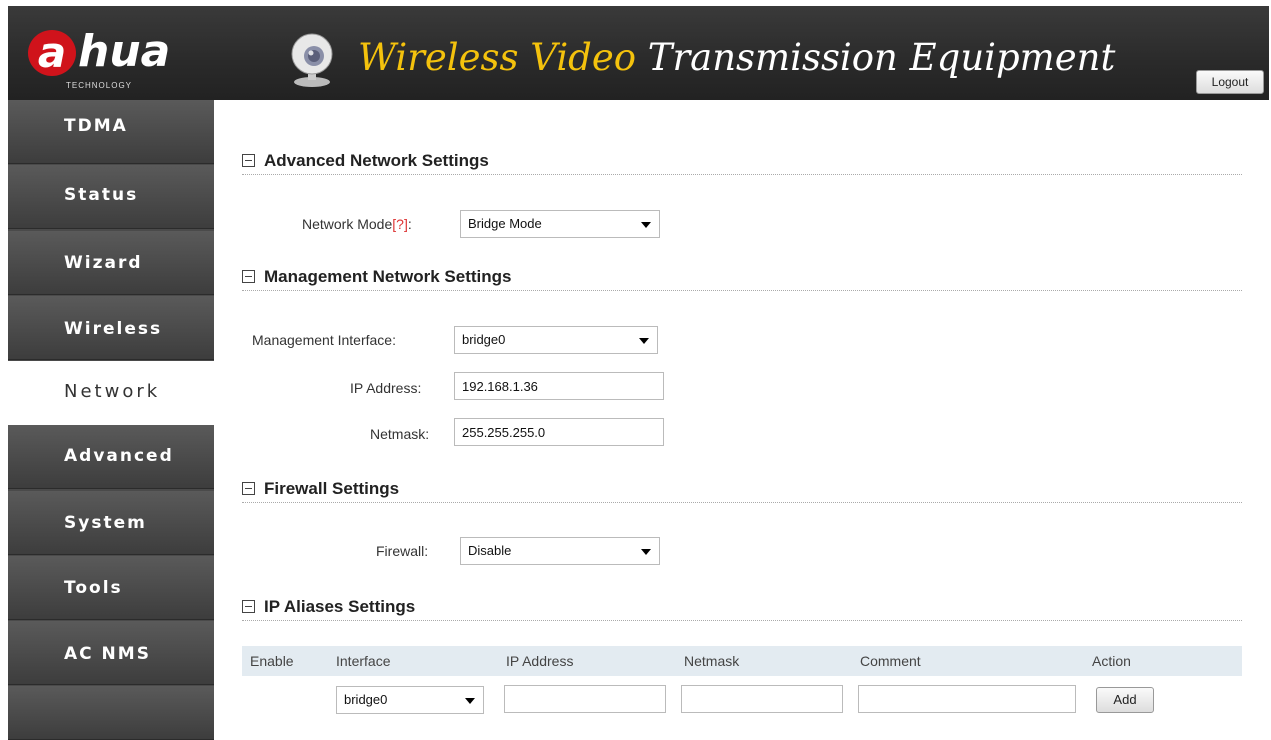 The width and height of the screenshot is (1271, 740). Describe the element at coordinates (540, 661) in the screenshot. I see `column-header-ip-address: IP Address` at that location.